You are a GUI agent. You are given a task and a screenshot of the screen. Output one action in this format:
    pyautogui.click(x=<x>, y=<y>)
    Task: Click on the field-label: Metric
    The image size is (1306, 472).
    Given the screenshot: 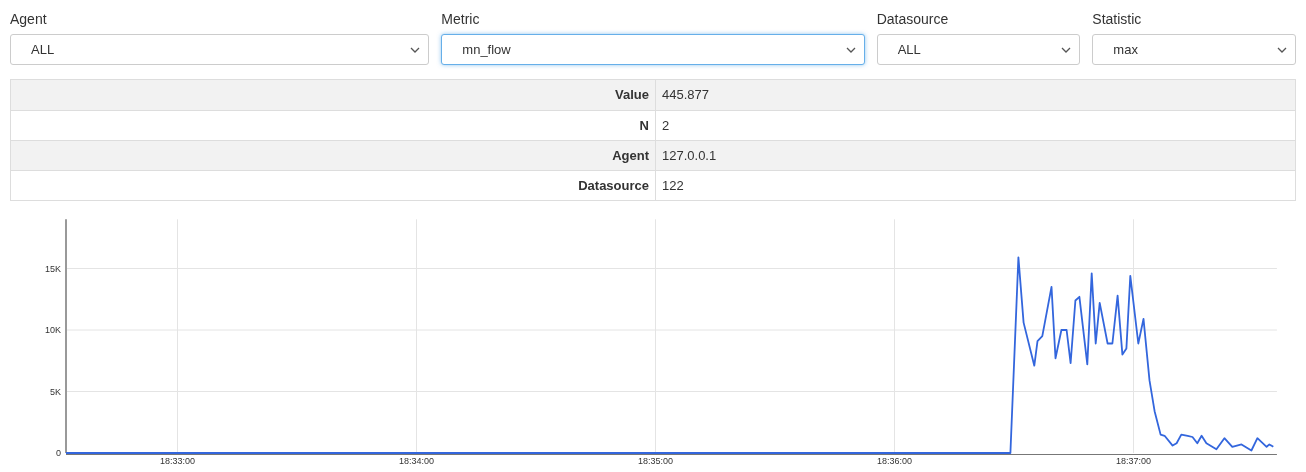 What is the action you would take?
    pyautogui.click(x=461, y=19)
    